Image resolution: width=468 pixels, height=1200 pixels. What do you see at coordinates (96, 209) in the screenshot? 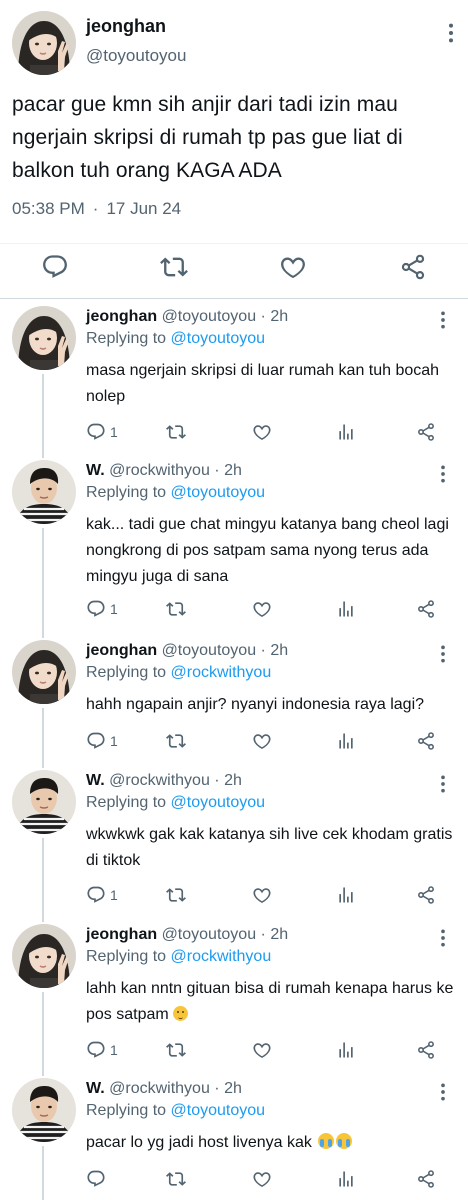
I see `tweet-timestamp: 05:38 PM · 17 Jun 24` at bounding box center [96, 209].